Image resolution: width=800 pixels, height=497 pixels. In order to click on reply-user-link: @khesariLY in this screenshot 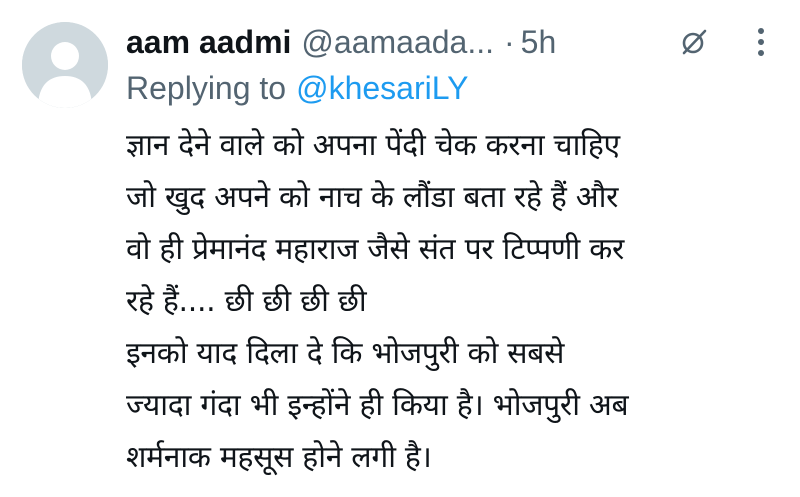, I will do `click(382, 88)`.